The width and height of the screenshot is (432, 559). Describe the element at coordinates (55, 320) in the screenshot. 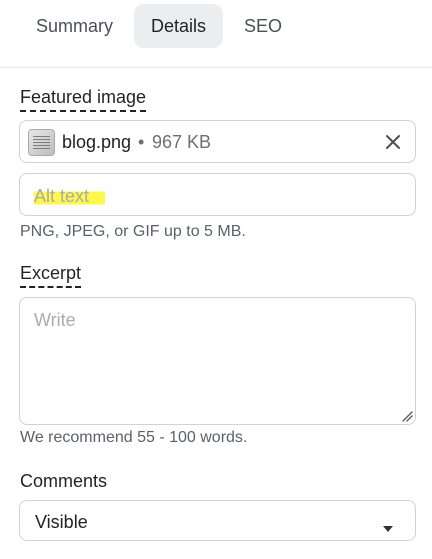

I see `excerpt-placeholder: Write` at that location.